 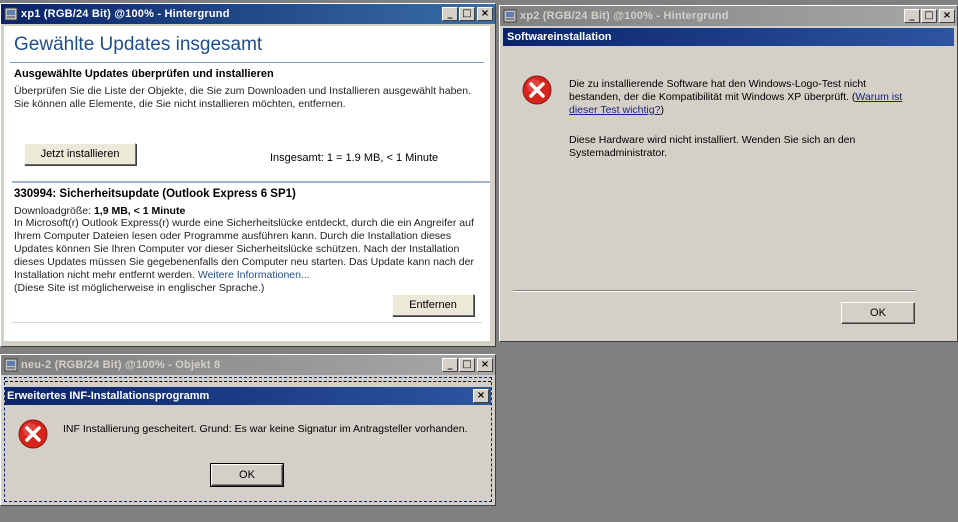 What do you see at coordinates (251, 182) in the screenshot?
I see `update-separator` at bounding box center [251, 182].